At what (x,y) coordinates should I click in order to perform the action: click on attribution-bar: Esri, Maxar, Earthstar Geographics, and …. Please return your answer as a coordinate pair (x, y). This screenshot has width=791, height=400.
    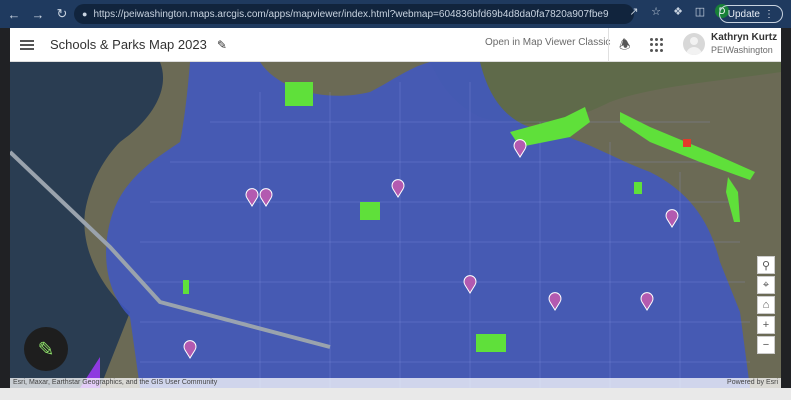
    Looking at the image, I should click on (395, 383).